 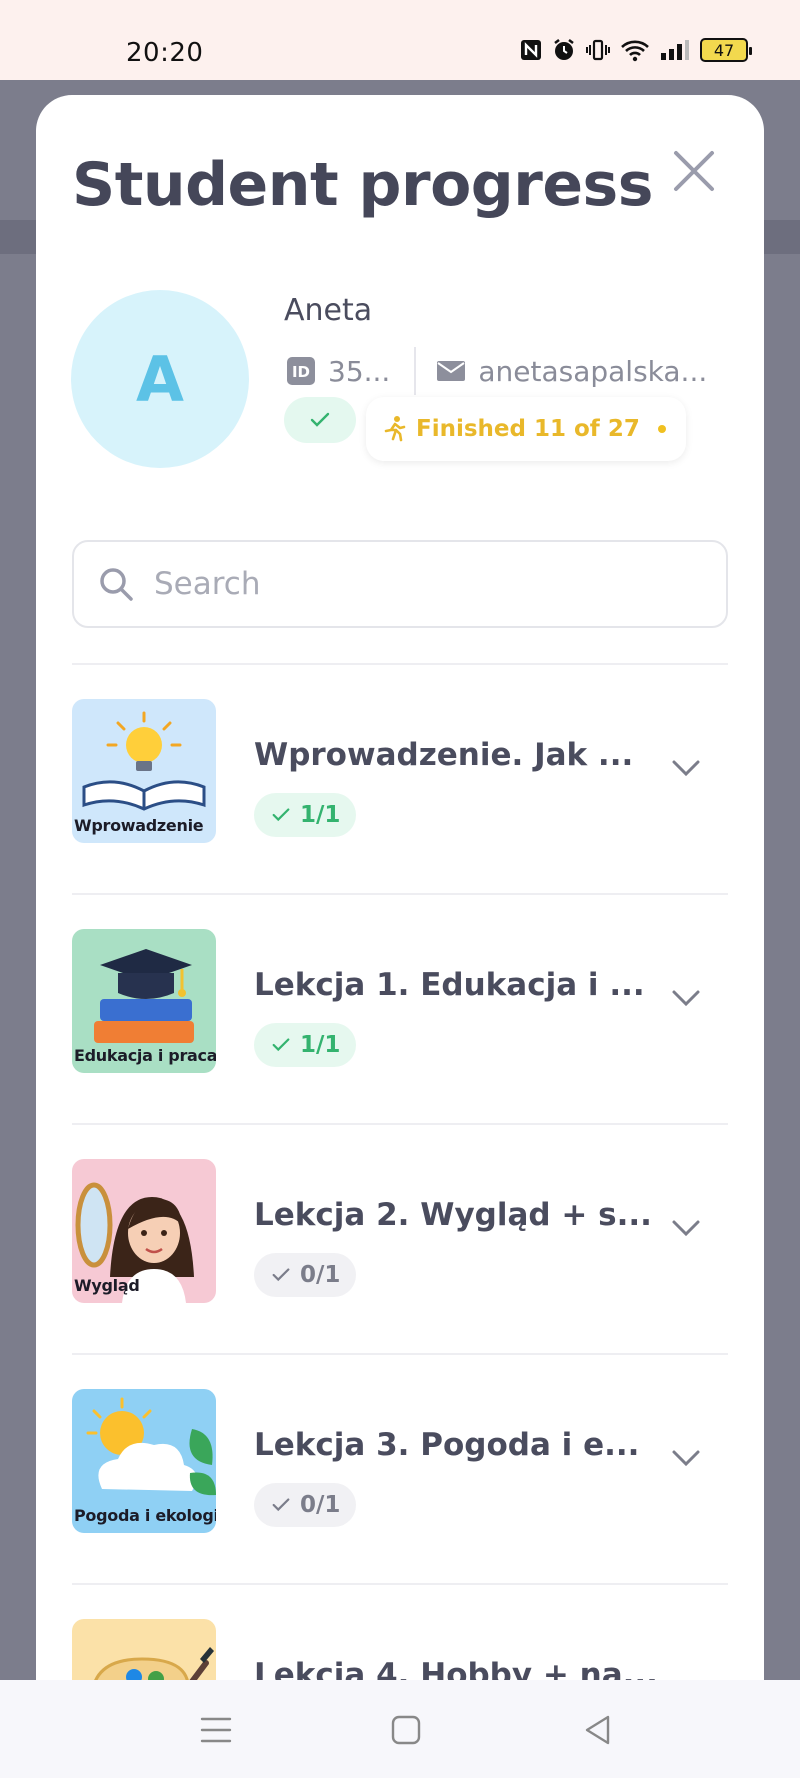 What do you see at coordinates (216, 1730) in the screenshot?
I see `menu-icon` at bounding box center [216, 1730].